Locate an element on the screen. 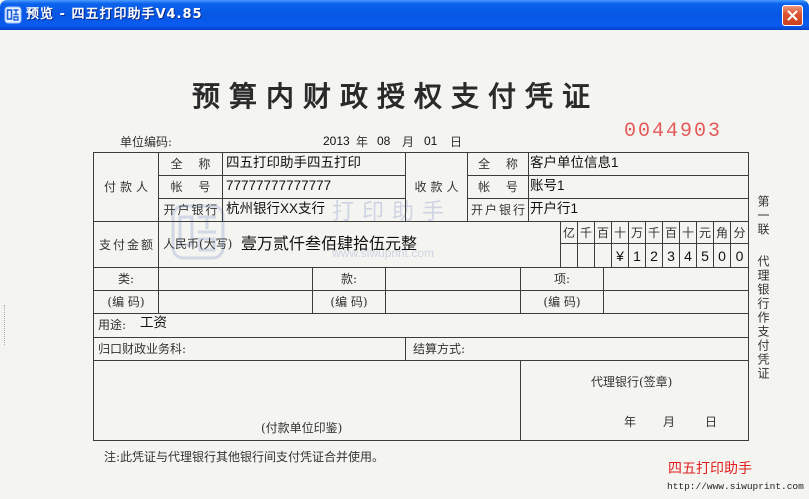 Image resolution: width=809 pixels, height=499 pixels. perforation-mark is located at coordinates (4, 325).